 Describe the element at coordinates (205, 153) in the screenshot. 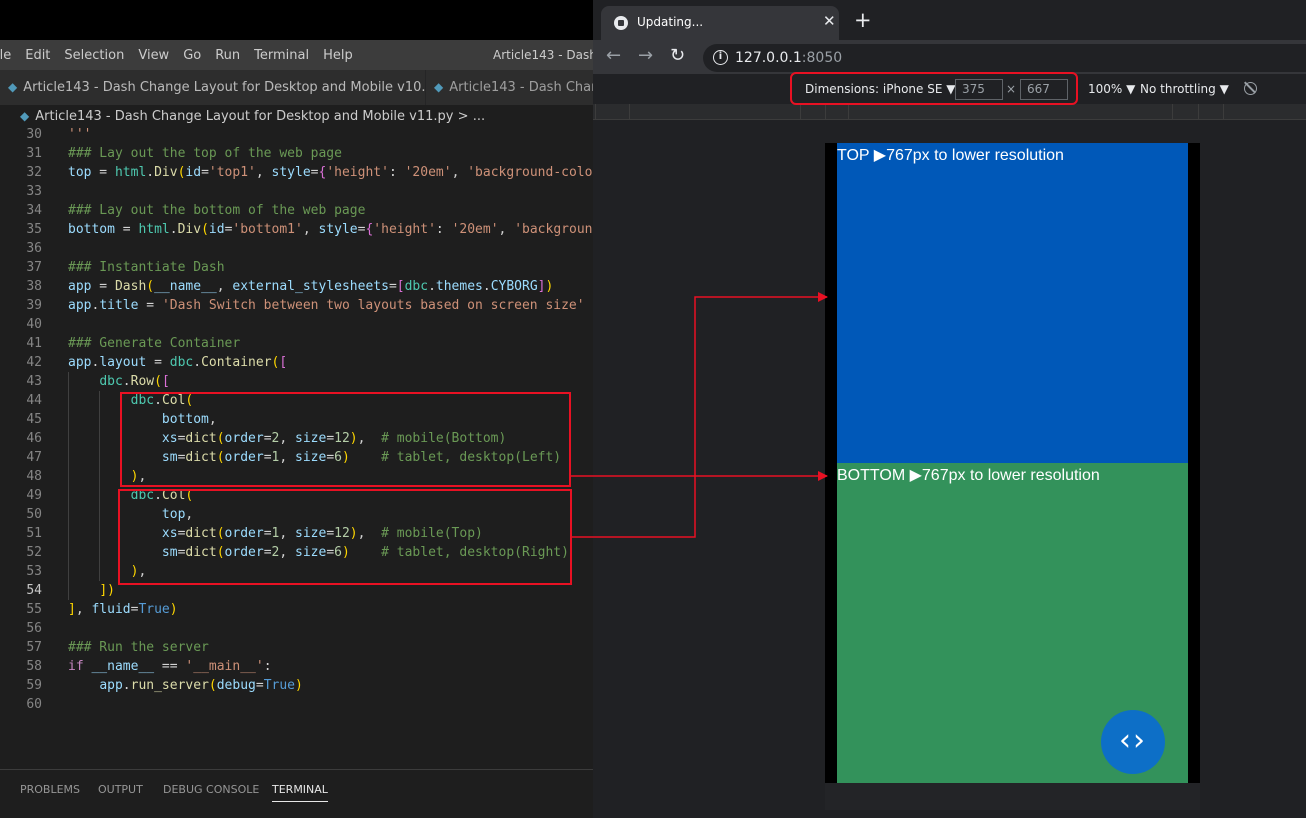

I see `code-text: ### Lay out the top of the web page` at that location.